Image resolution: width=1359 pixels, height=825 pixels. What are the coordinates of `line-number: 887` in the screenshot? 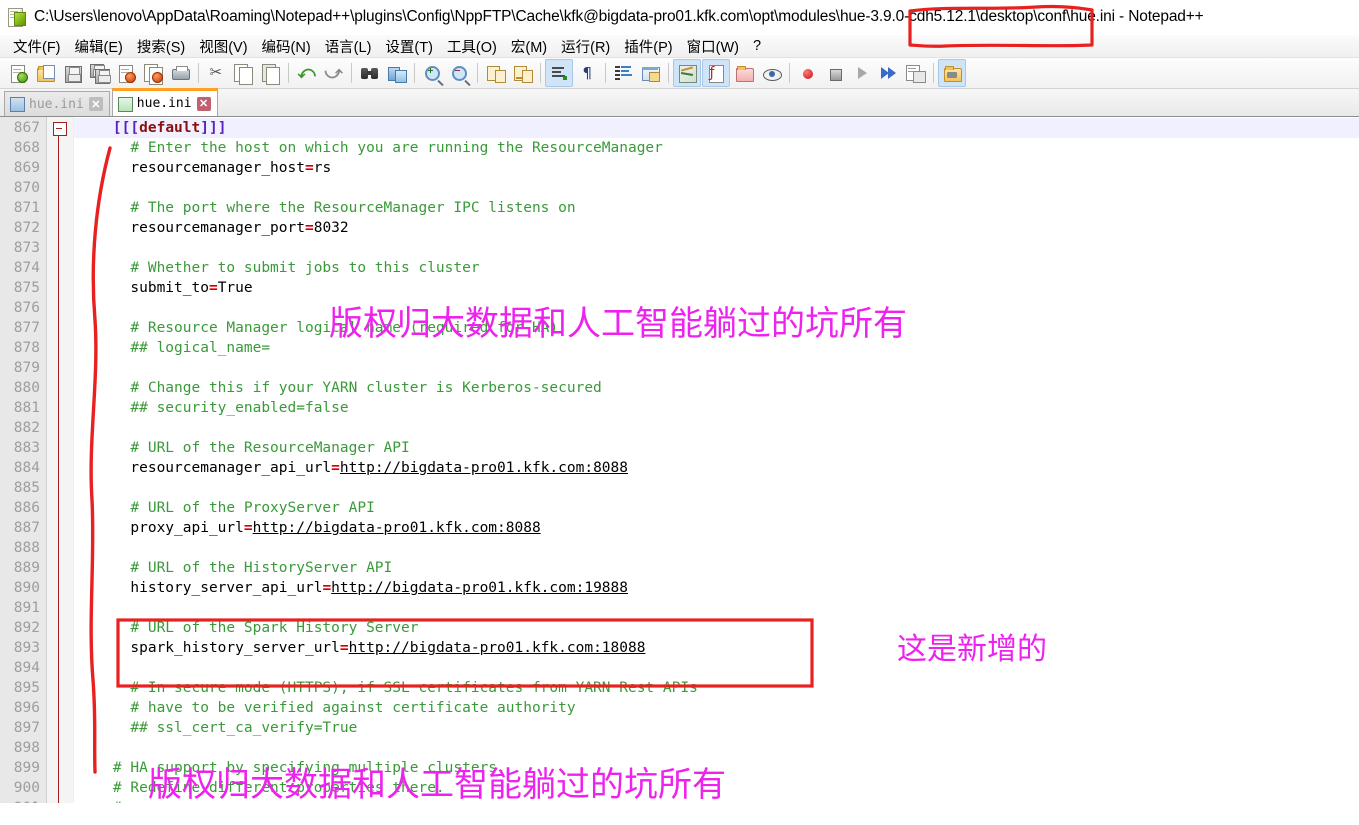 It's located at (26, 528).